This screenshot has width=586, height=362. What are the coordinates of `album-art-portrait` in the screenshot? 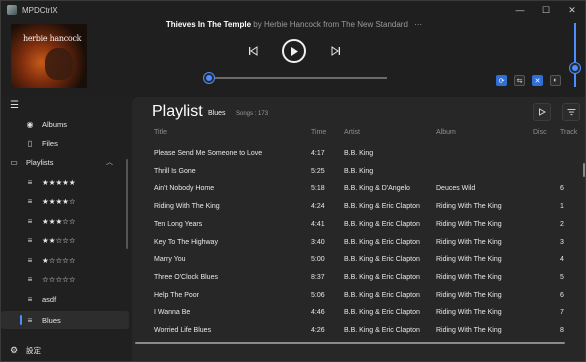 It's located at (59, 64).